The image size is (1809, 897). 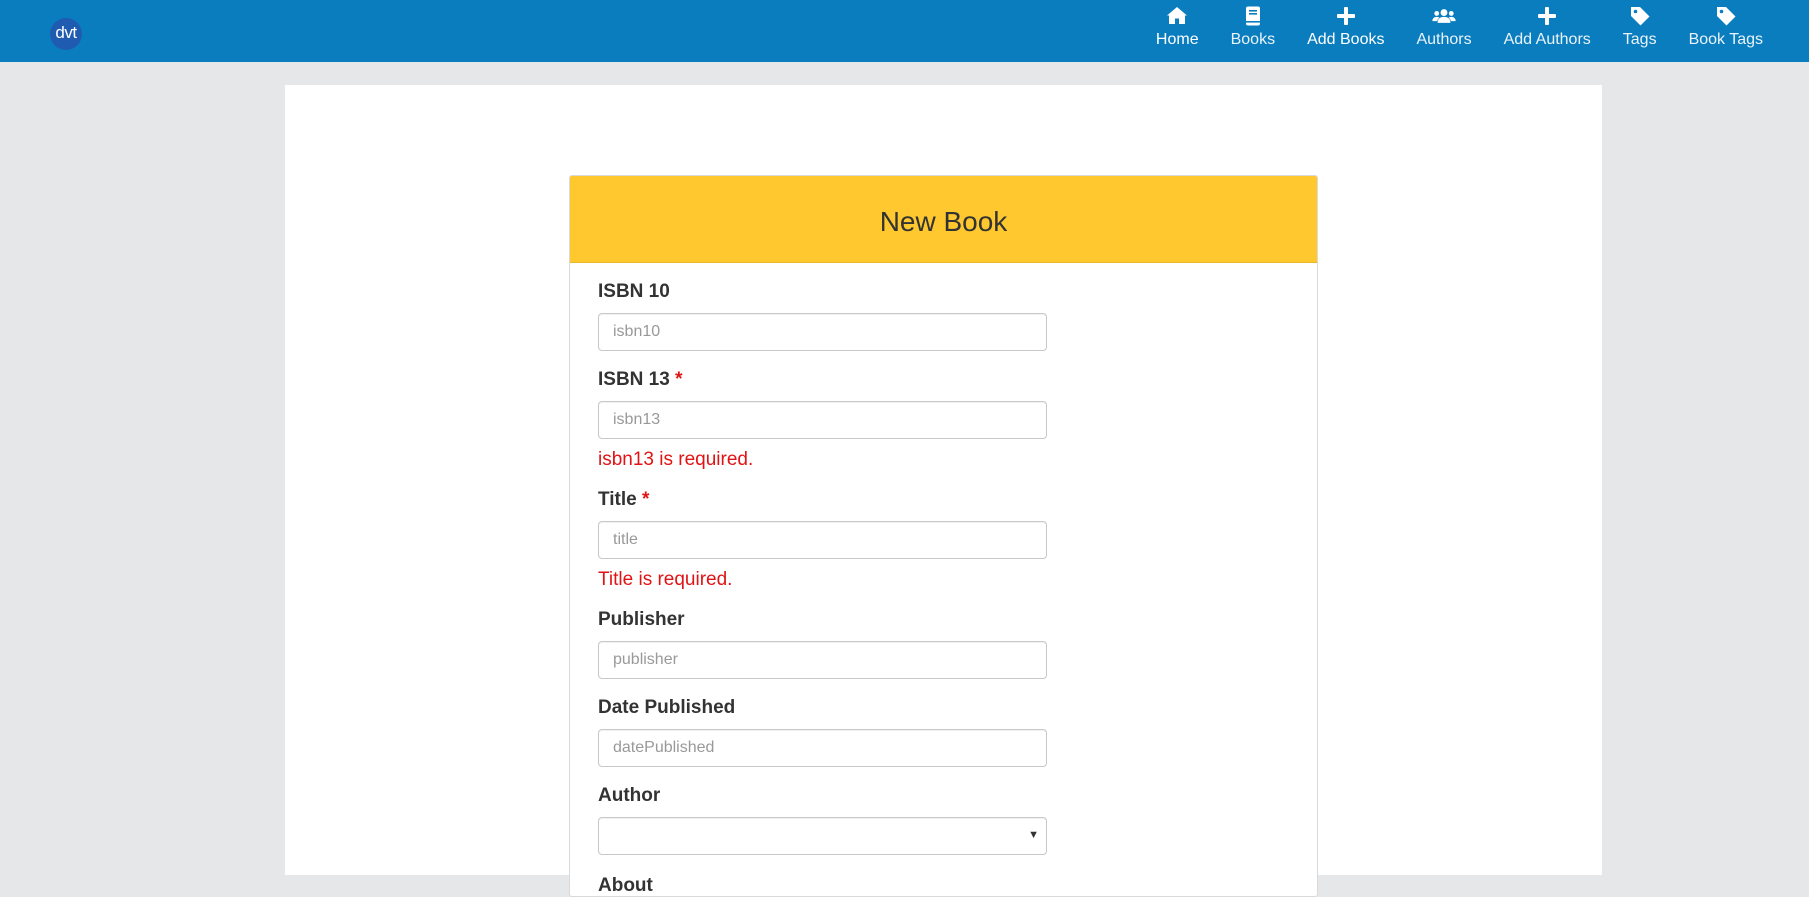 I want to click on nav-tags-label: Tags, so click(x=1639, y=39).